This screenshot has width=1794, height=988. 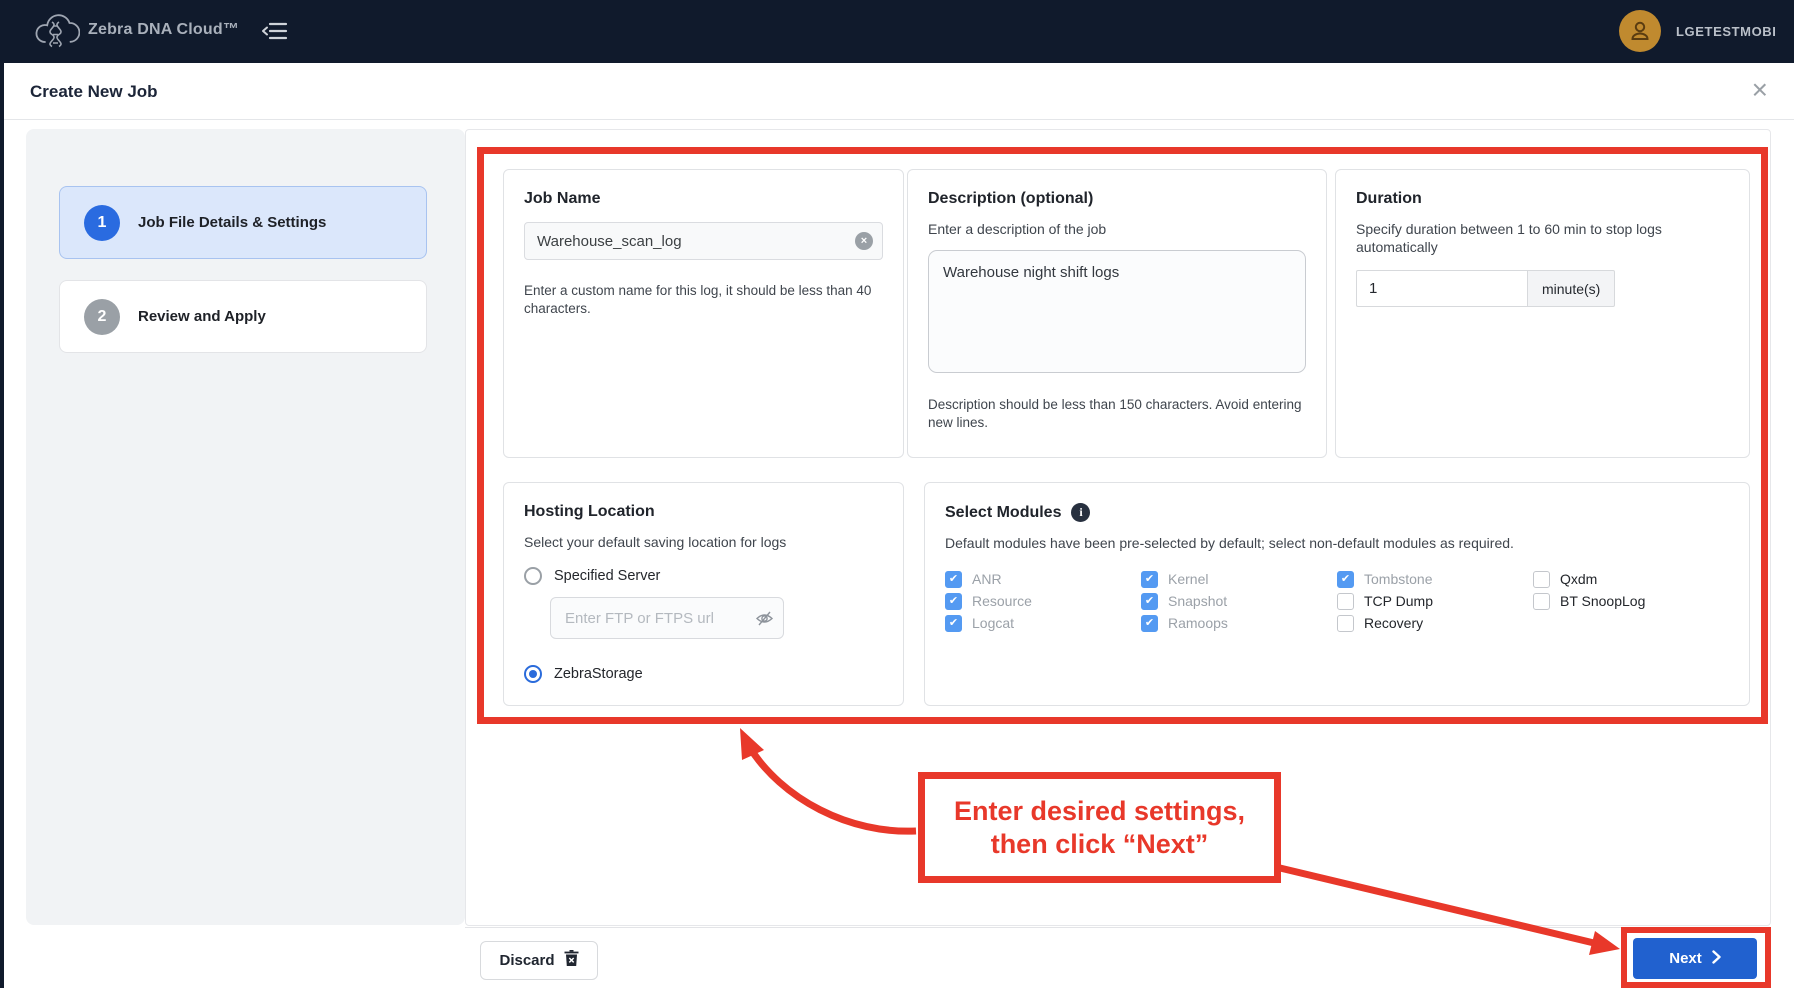 I want to click on module-checkbox-item: ✔ ANR, so click(x=1043, y=579).